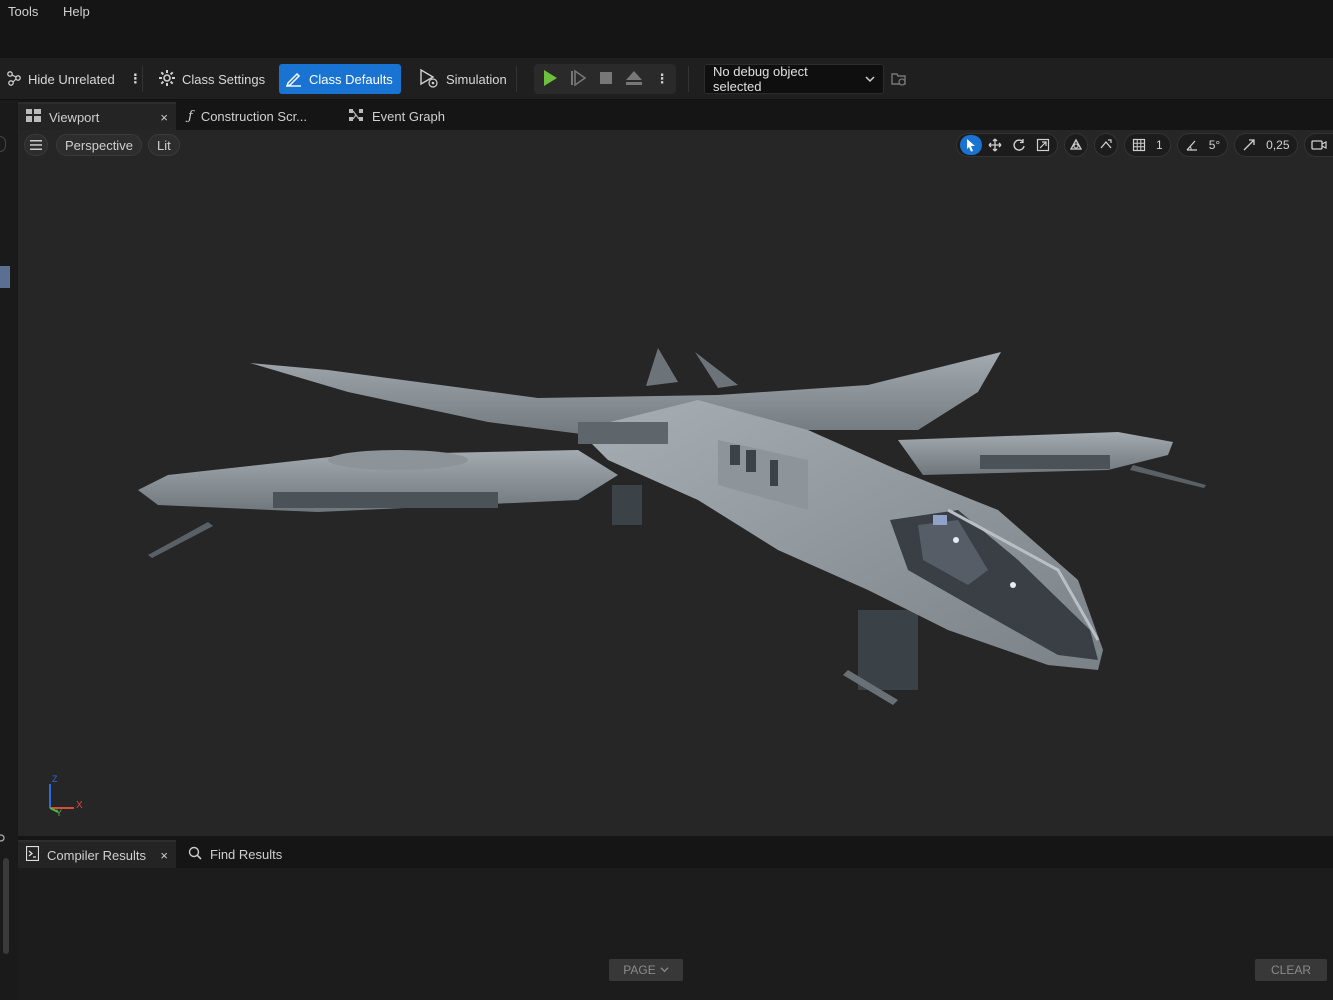 This screenshot has height=1000, width=1333. I want to click on eject-button, so click(634, 79).